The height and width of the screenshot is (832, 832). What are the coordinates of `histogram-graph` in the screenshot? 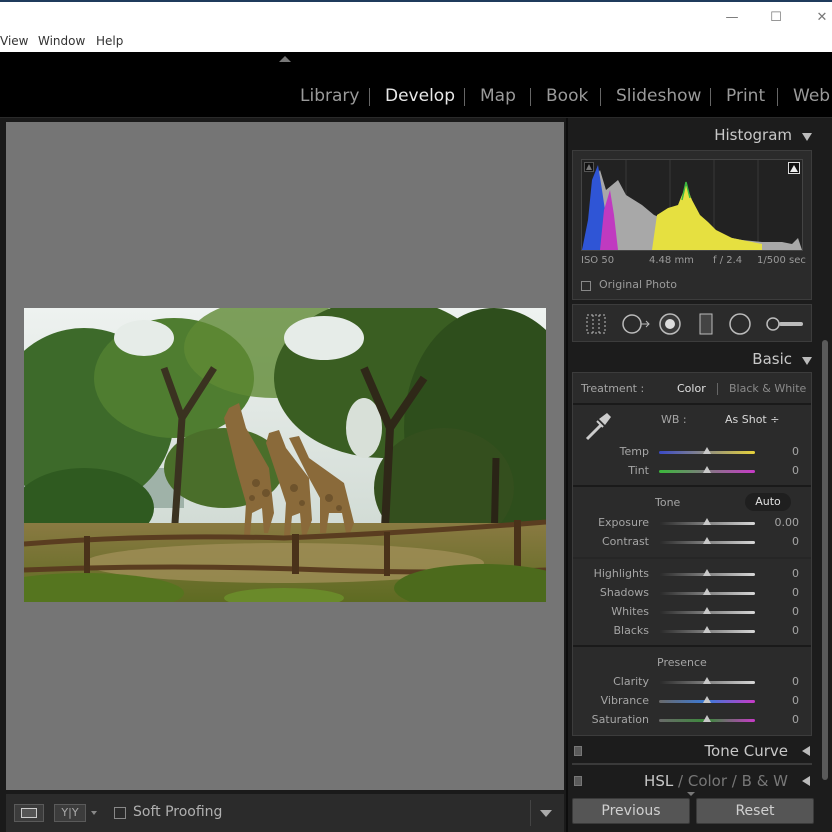 It's located at (692, 205).